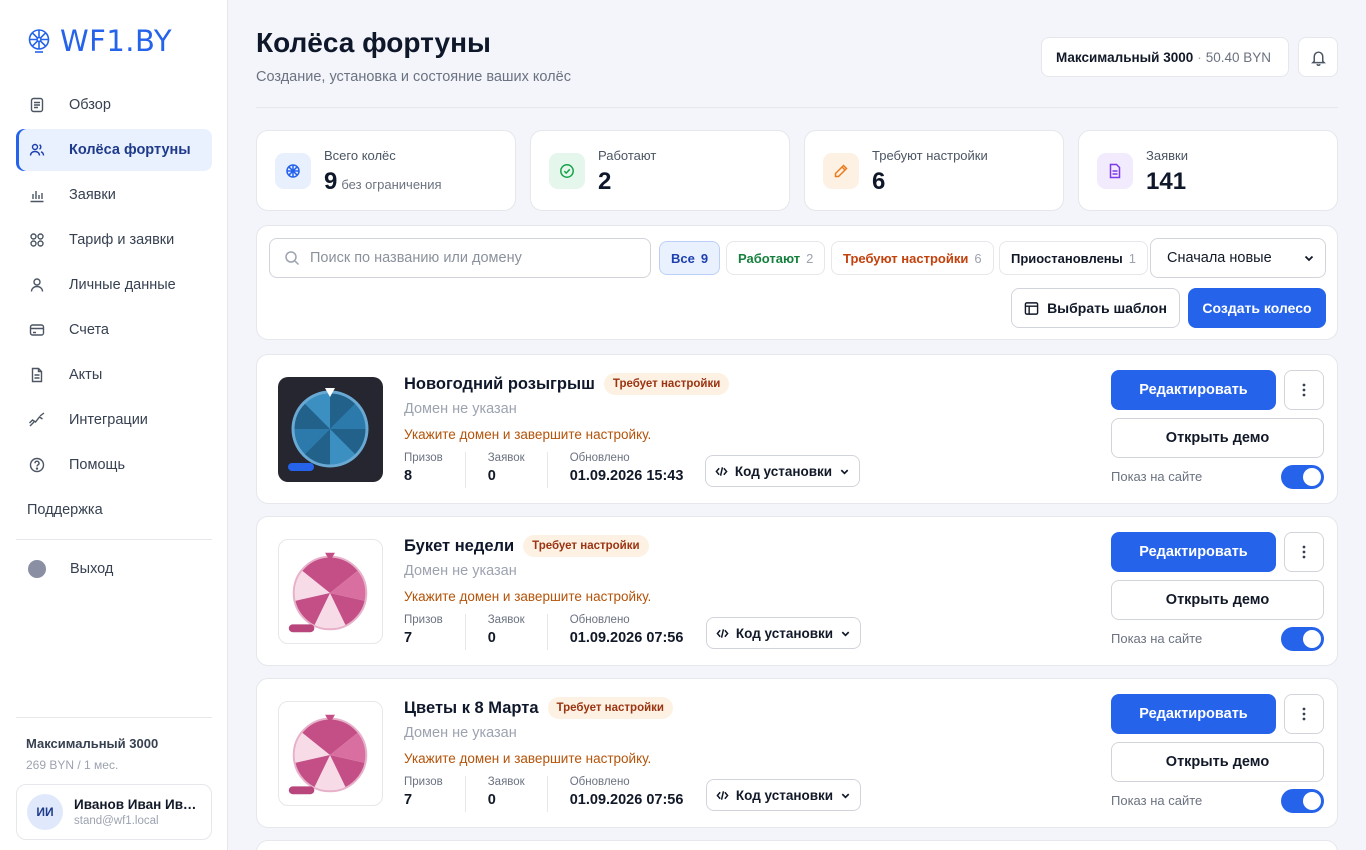 The height and width of the screenshot is (850, 1366). Describe the element at coordinates (391, 184) in the screenshot. I see `stat-note: без ограничения` at that location.